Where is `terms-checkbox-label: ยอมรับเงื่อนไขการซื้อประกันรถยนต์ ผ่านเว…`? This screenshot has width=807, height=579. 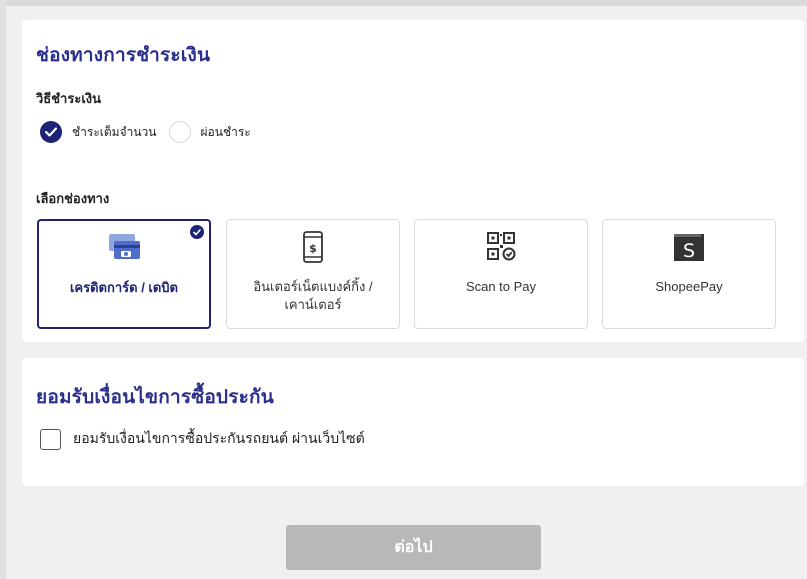
terms-checkbox-label: ยอมรับเงื่อนไขการซื้อประกันรถยนต์ ผ่านเว… is located at coordinates (219, 439).